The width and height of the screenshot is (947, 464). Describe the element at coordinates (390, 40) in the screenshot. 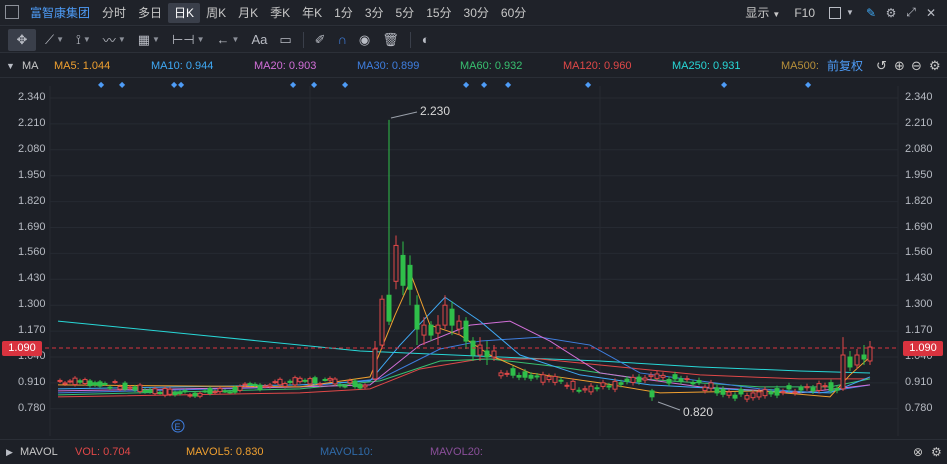

I see `trash-icon: 🗑` at that location.